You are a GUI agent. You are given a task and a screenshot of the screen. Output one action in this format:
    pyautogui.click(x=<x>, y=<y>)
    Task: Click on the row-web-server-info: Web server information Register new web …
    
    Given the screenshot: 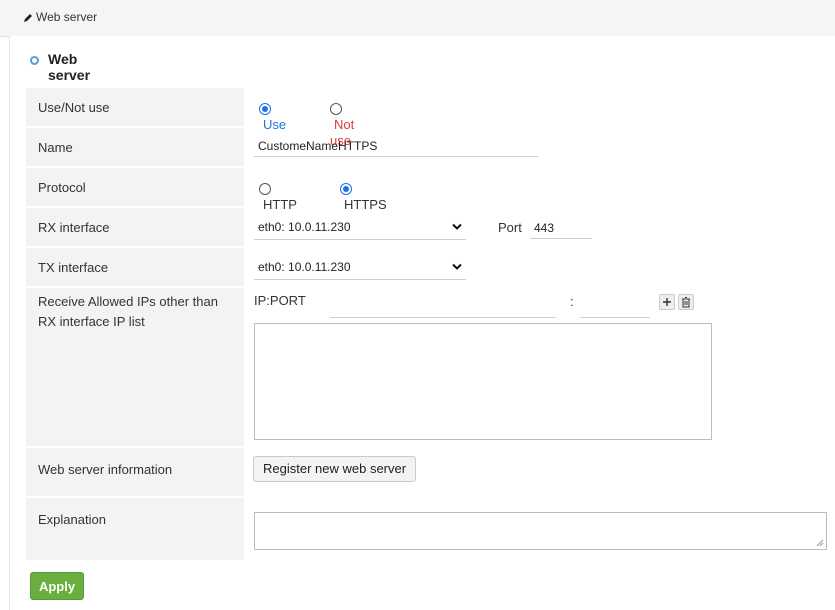 What is the action you would take?
    pyautogui.click(x=430, y=472)
    